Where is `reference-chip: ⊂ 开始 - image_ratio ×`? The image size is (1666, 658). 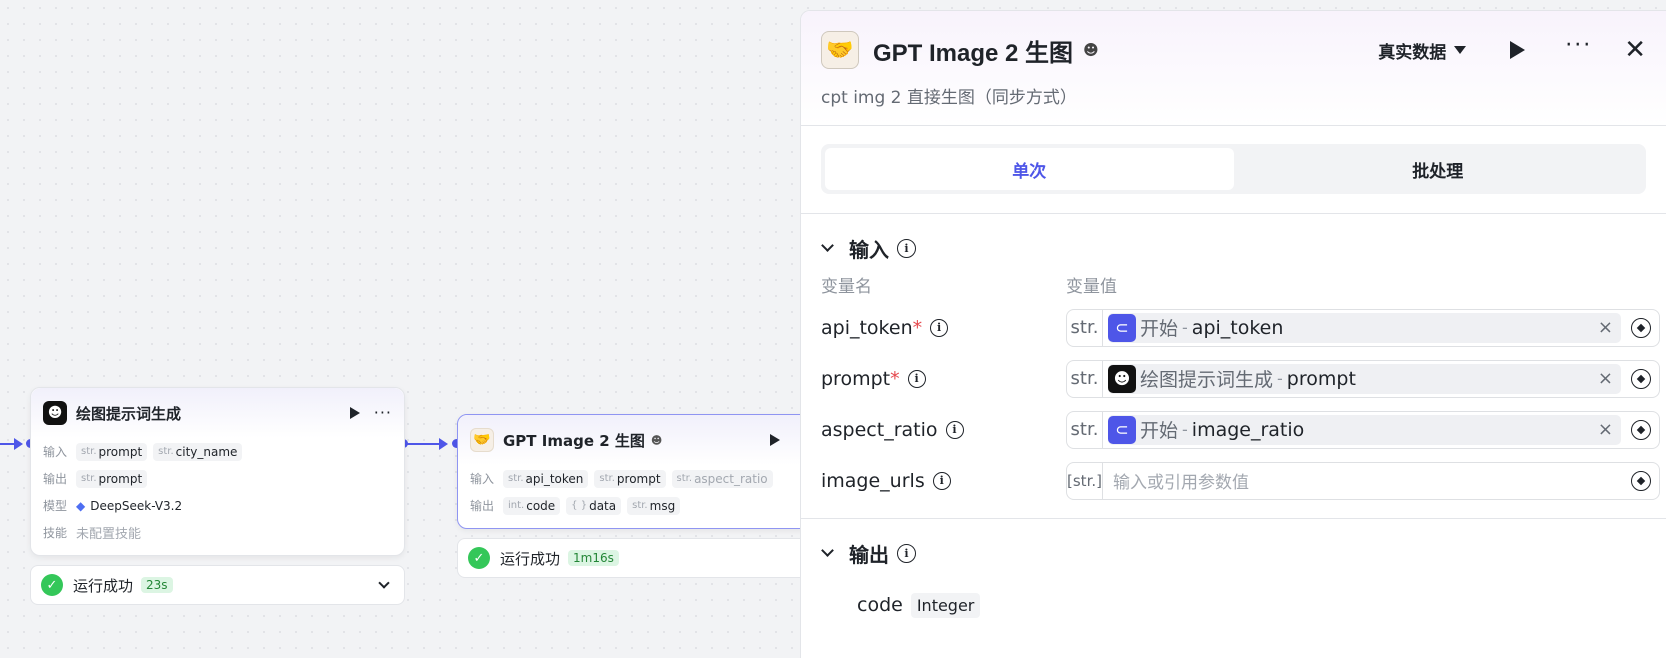 reference-chip: ⊂ 开始 - image_ratio × is located at coordinates (1364, 429).